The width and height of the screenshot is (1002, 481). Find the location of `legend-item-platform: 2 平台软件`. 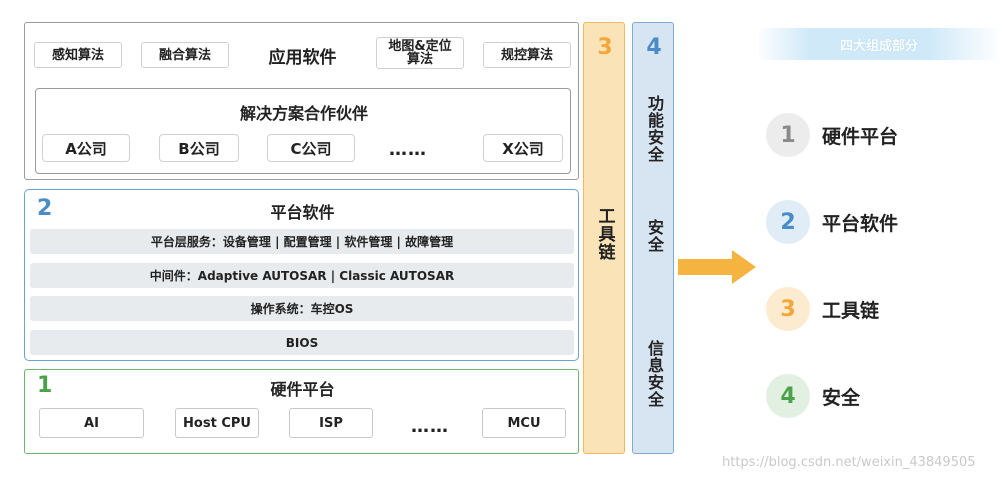

legend-item-platform: 2 平台软件 is located at coordinates (832, 222).